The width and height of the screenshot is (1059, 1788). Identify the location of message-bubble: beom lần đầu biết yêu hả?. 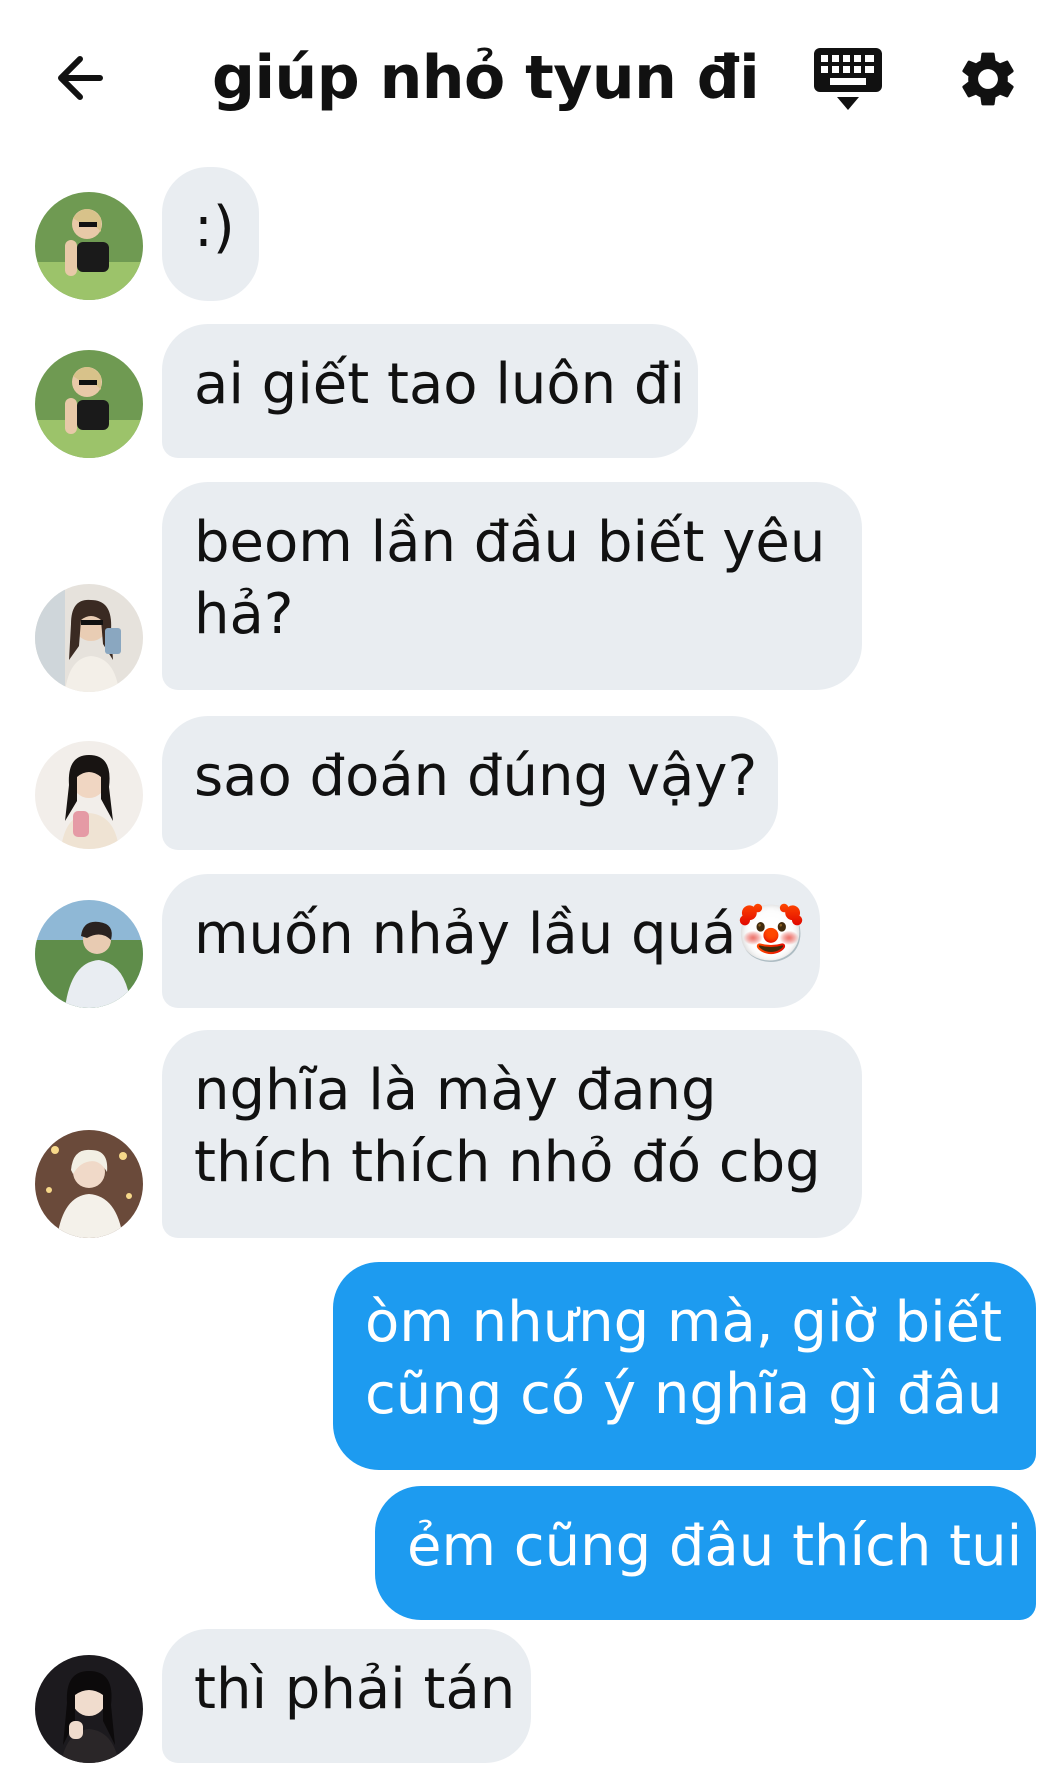
(512, 586).